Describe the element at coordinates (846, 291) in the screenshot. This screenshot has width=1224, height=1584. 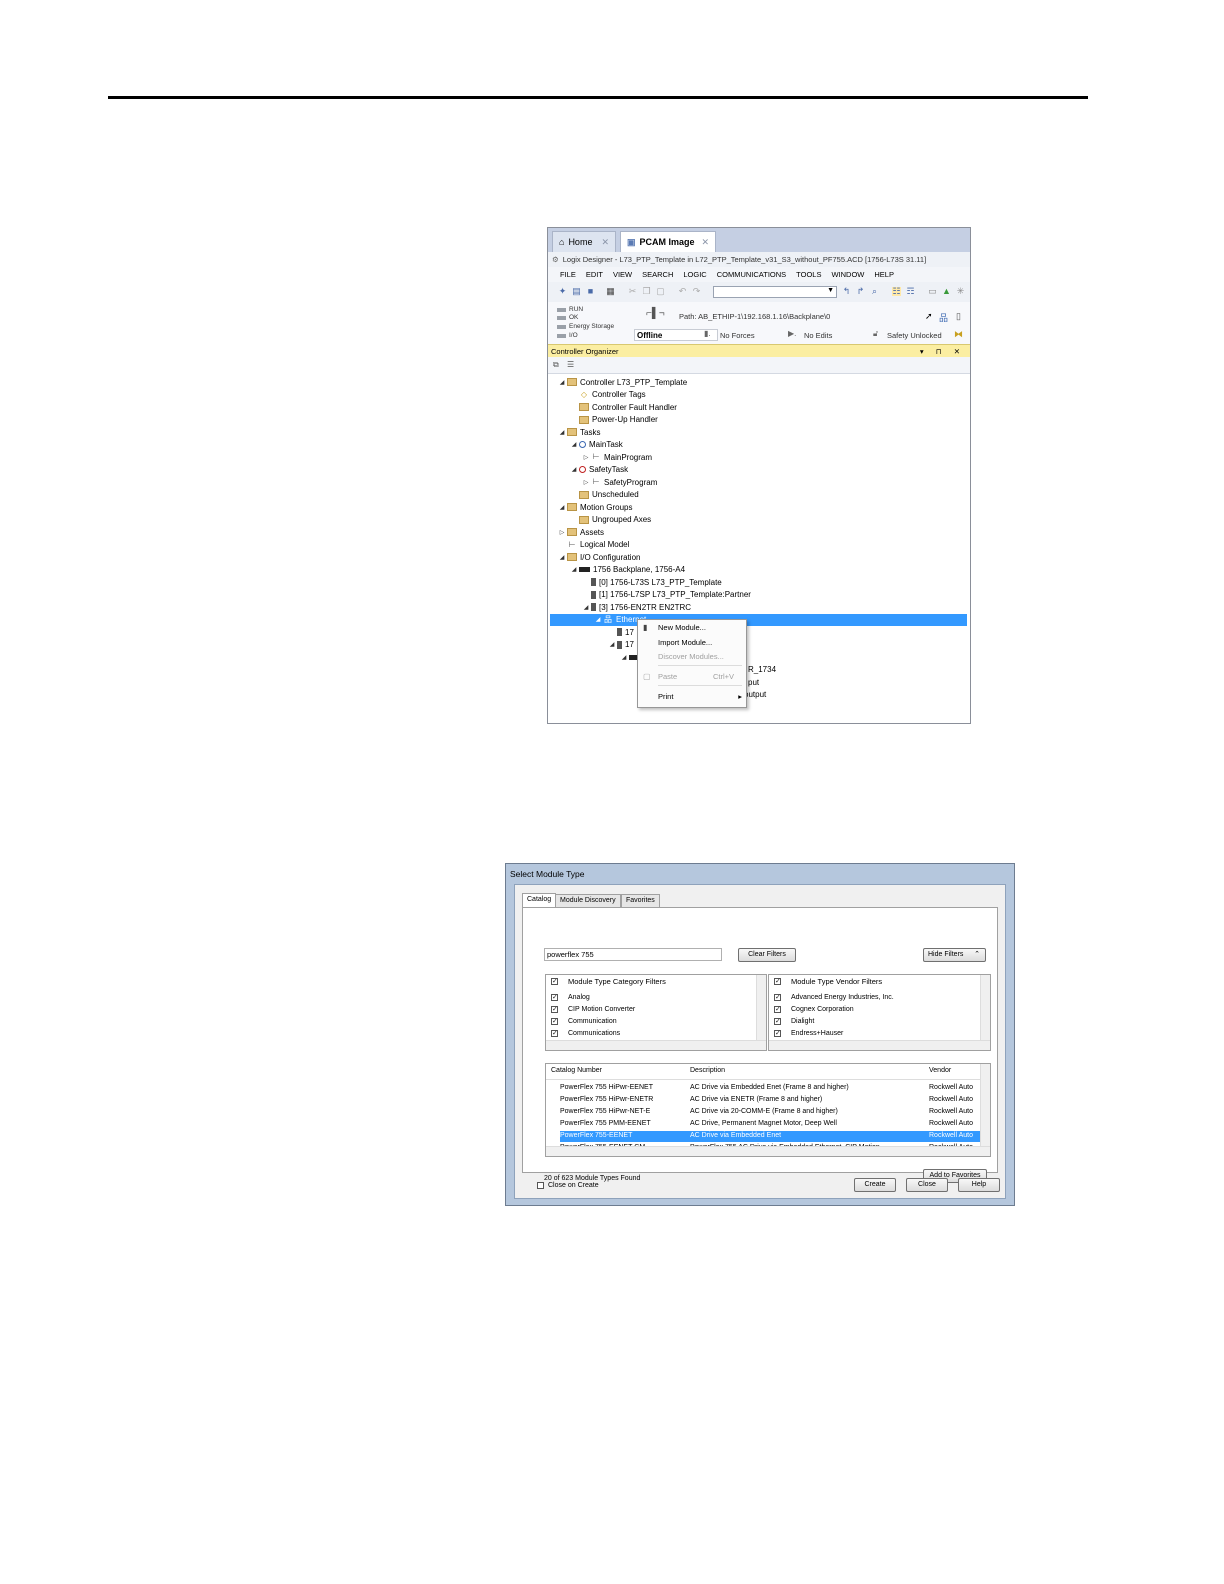
I see `find-previous-icon: ↰` at that location.